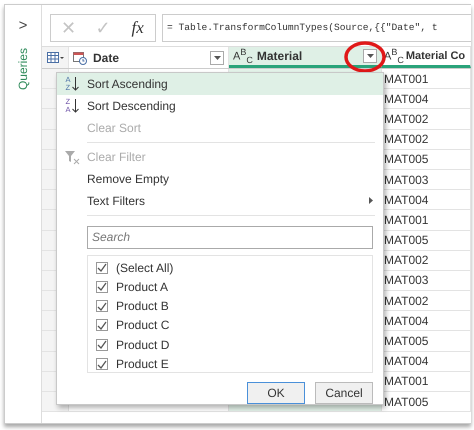  I want to click on column-header: A$^{B}$$_{C}$ Material, so click(305, 57).